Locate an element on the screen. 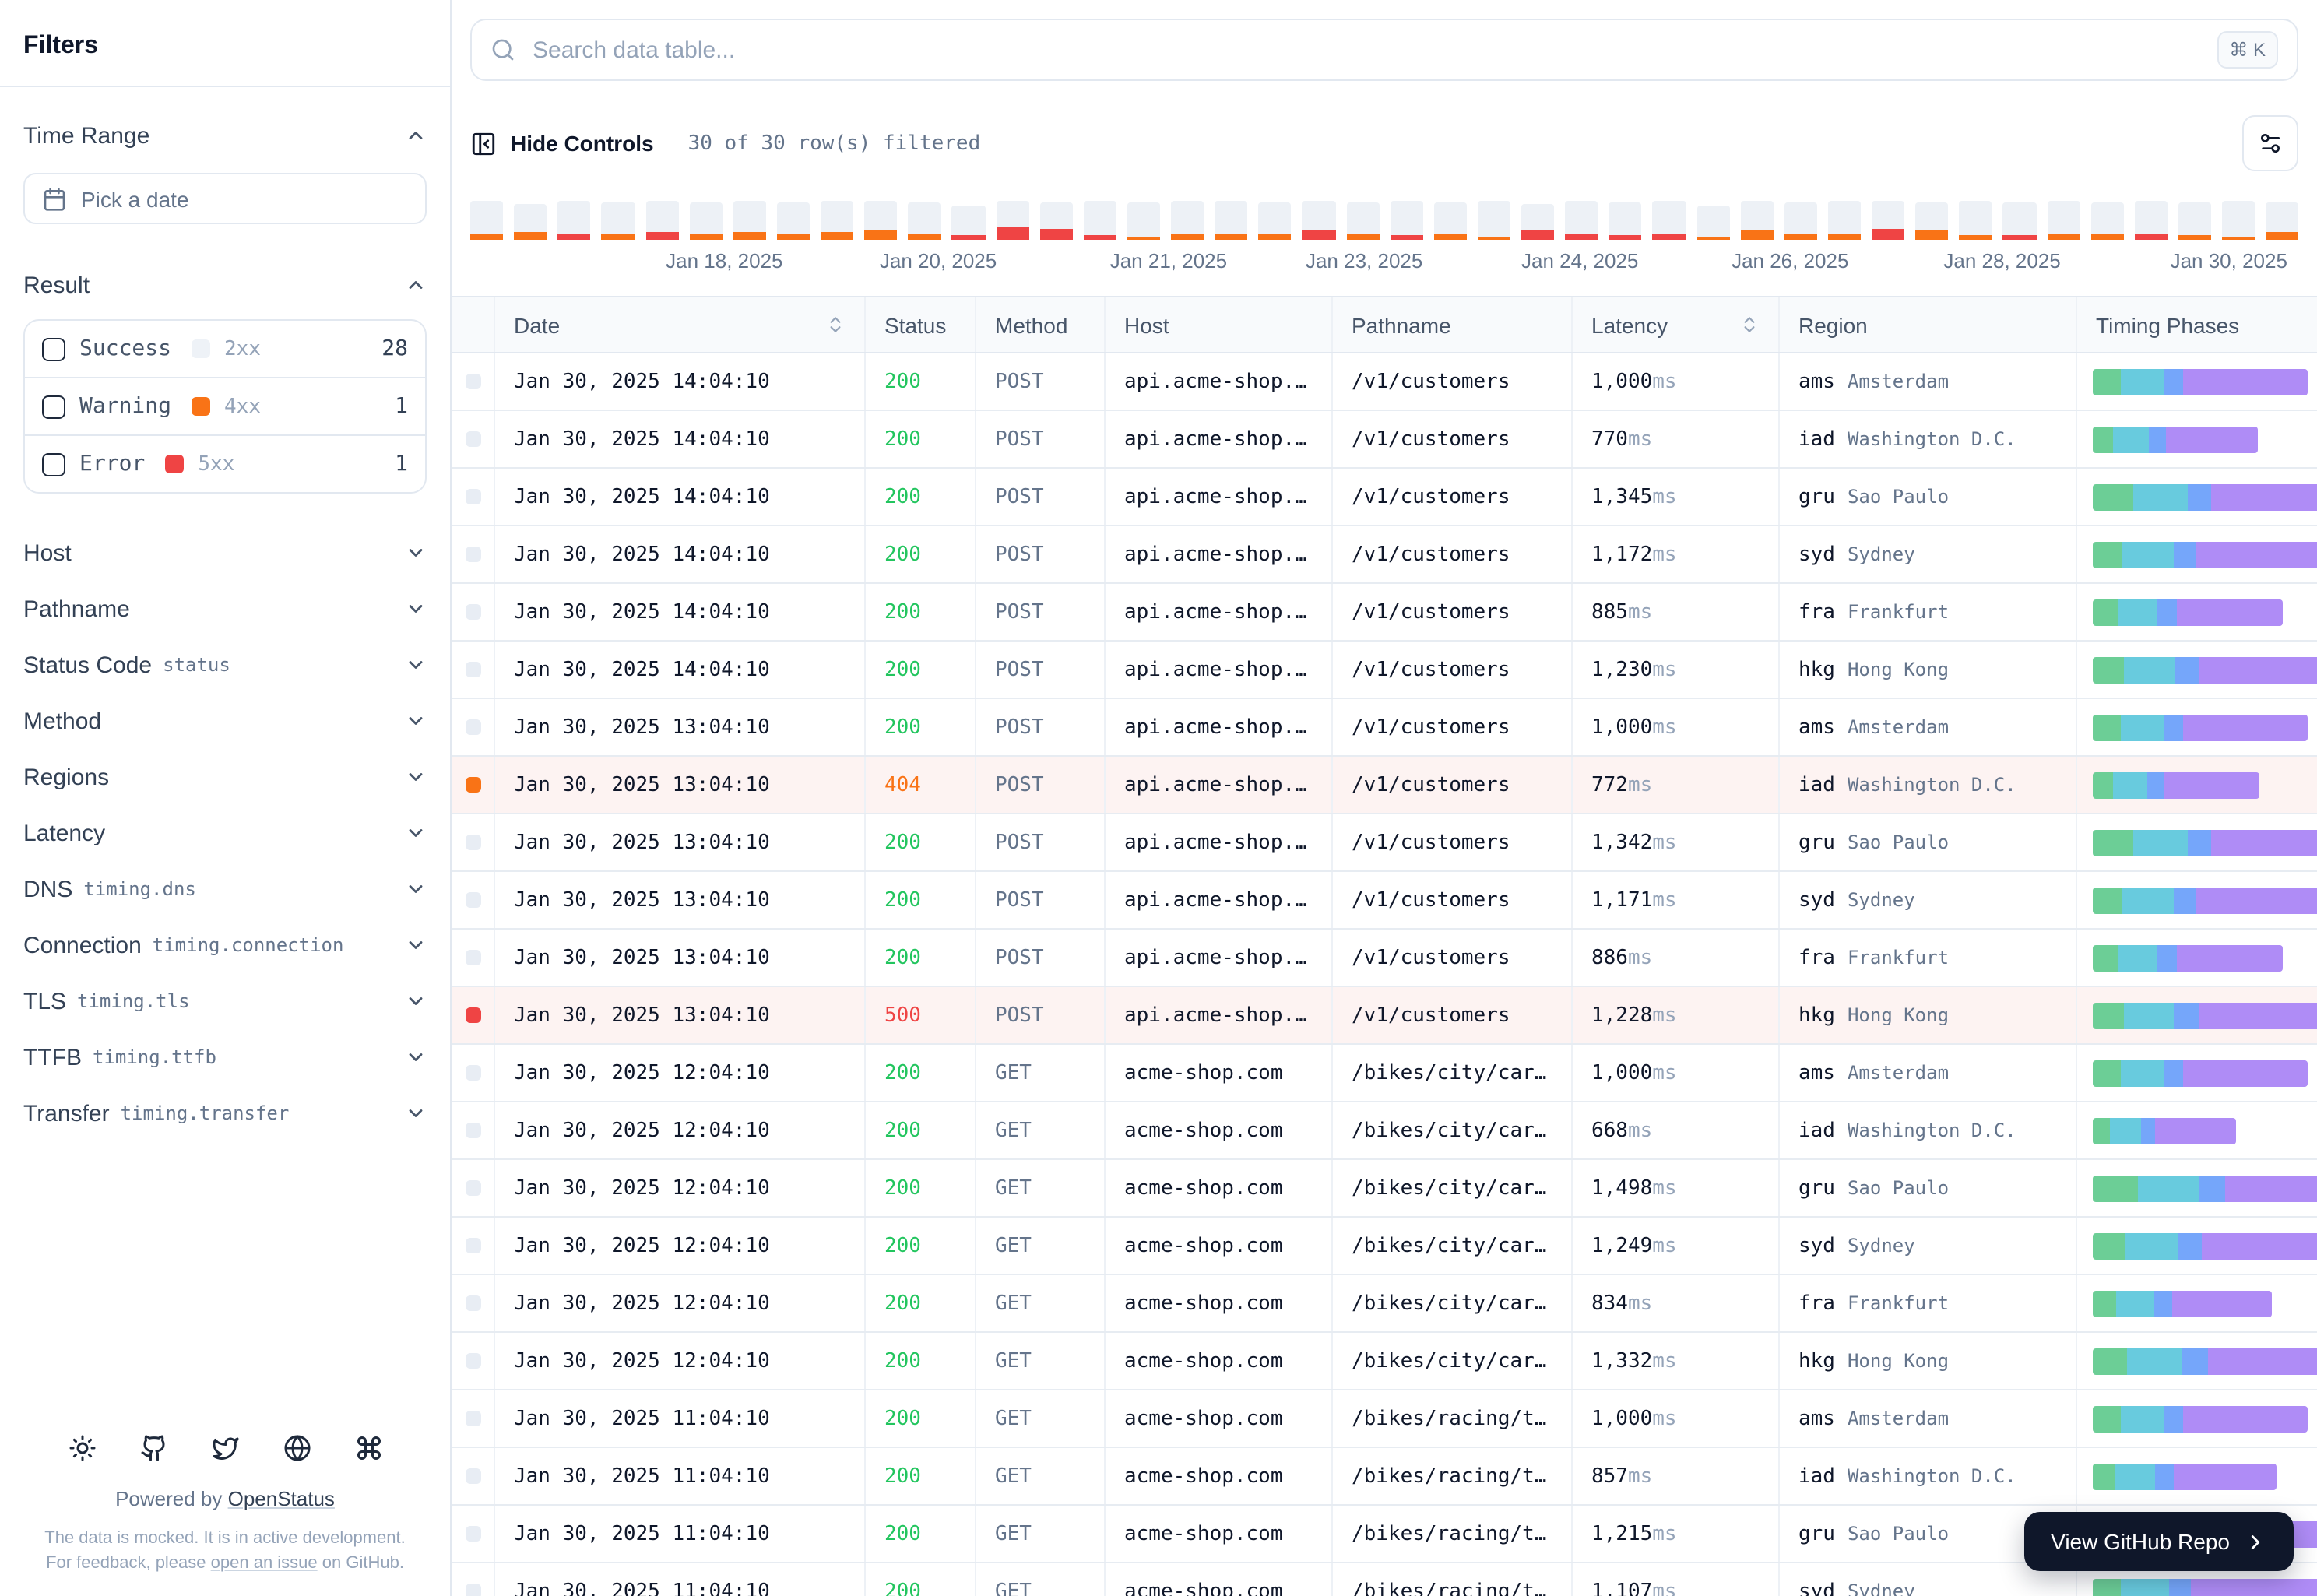  search-input is located at coordinates (1366, 50).